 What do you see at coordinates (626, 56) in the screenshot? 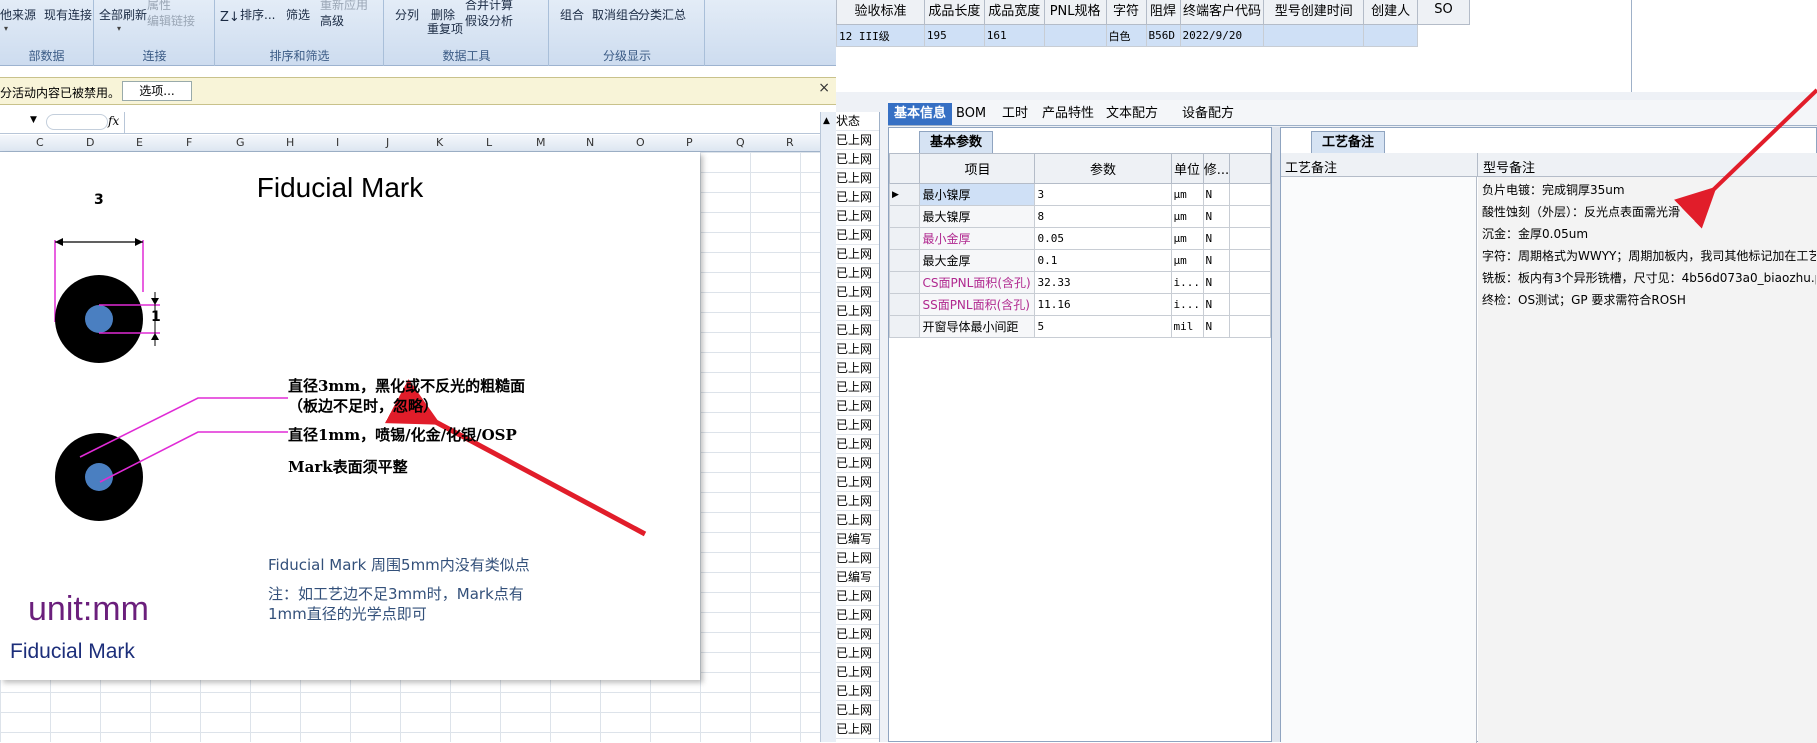
I see `ribbon-group-label: 分级显示` at bounding box center [626, 56].